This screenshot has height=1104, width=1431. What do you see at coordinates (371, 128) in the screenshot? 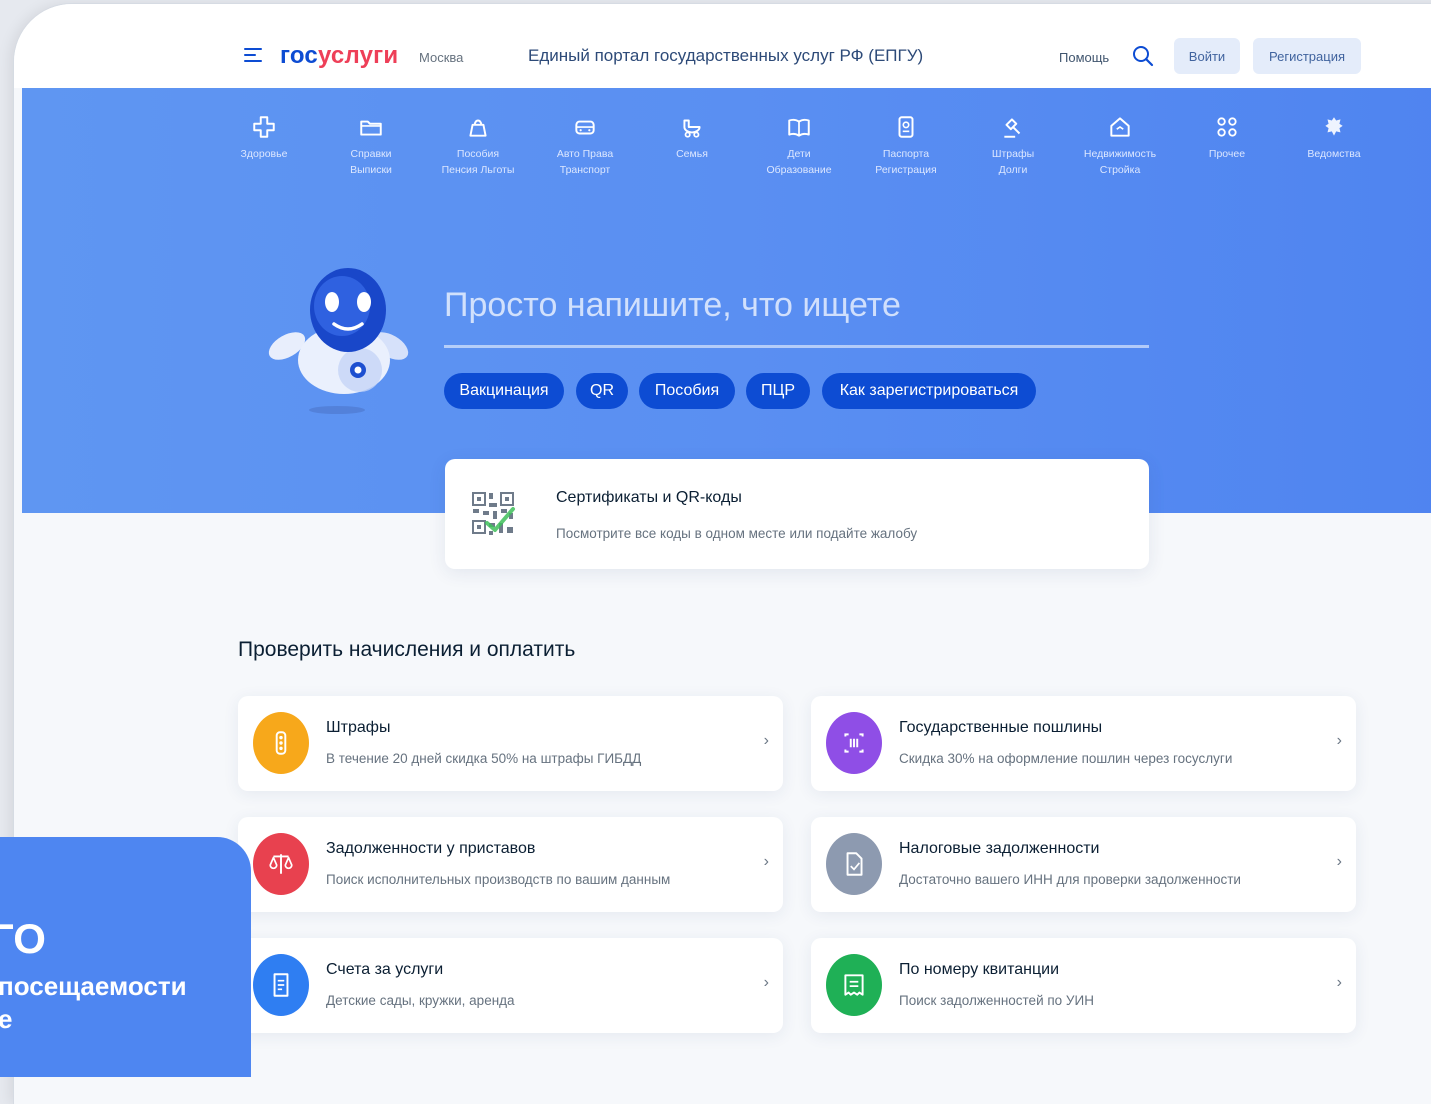
I see `folder-icon` at bounding box center [371, 128].